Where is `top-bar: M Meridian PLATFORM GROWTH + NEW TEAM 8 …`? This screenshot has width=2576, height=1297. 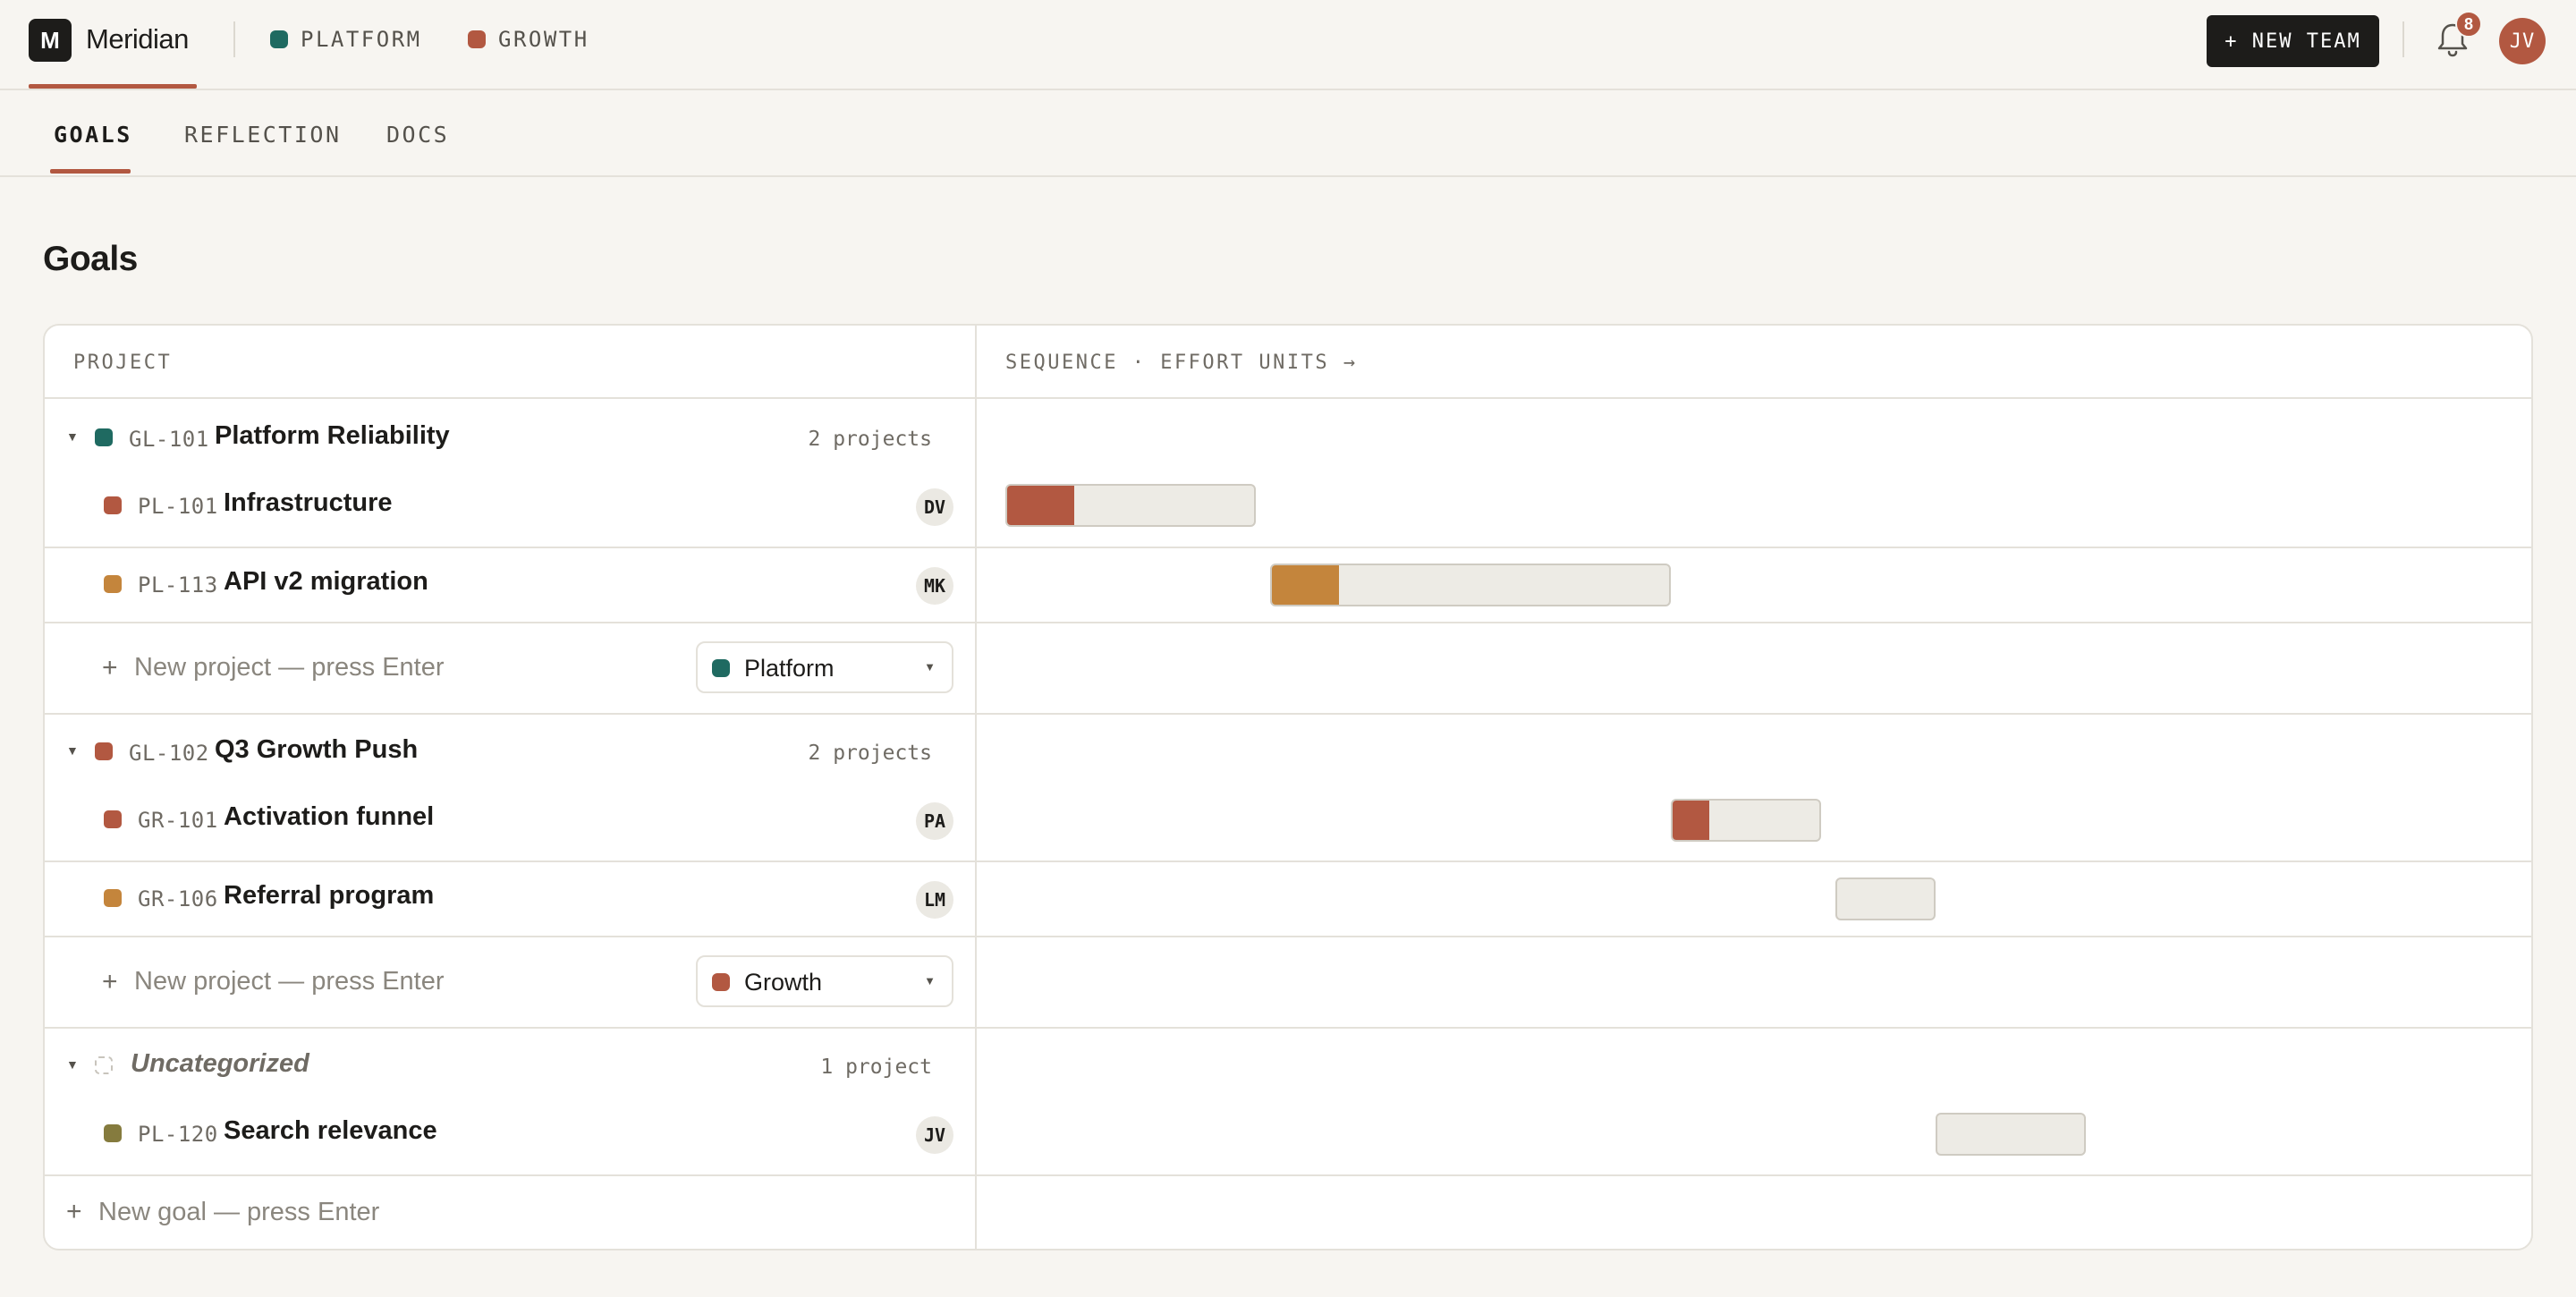
top-bar: M Meridian PLATFORM GROWTH + NEW TEAM 8 … is located at coordinates (1288, 45).